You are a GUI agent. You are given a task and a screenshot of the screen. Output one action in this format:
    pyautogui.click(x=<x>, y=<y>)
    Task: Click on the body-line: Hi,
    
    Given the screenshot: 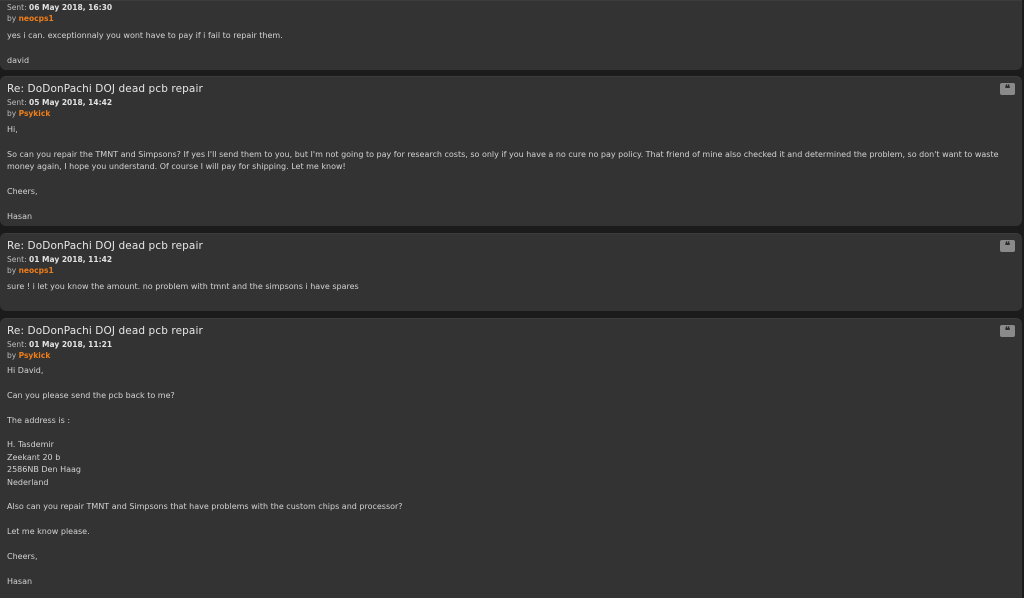 What is the action you would take?
    pyautogui.click(x=12, y=129)
    